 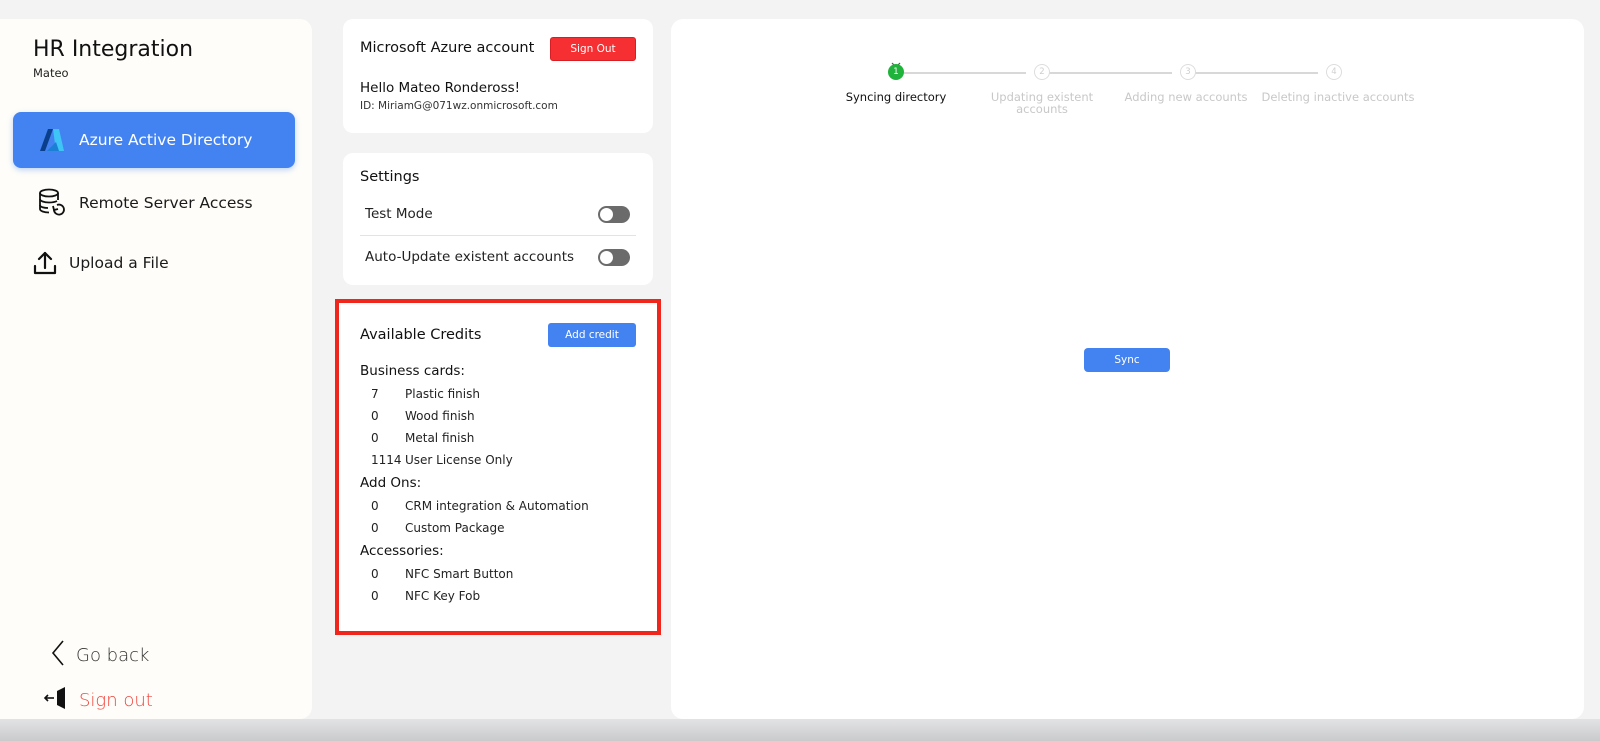 What do you see at coordinates (166, 203) in the screenshot?
I see `sidebar-item-label: Remote Server Access` at bounding box center [166, 203].